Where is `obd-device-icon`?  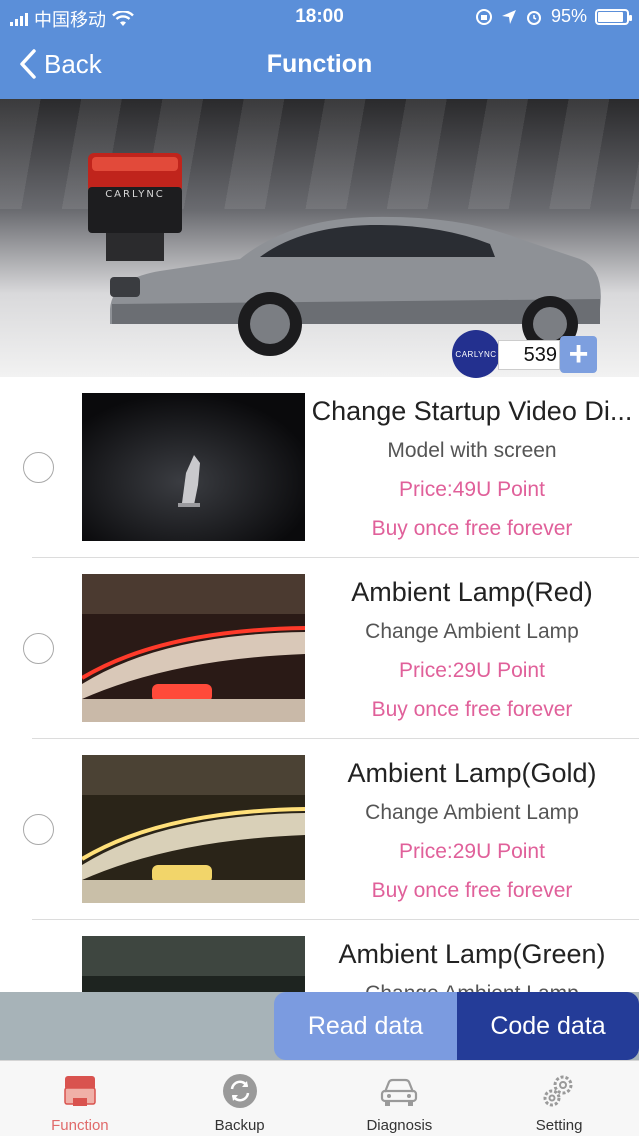 obd-device-icon is located at coordinates (80, 1091).